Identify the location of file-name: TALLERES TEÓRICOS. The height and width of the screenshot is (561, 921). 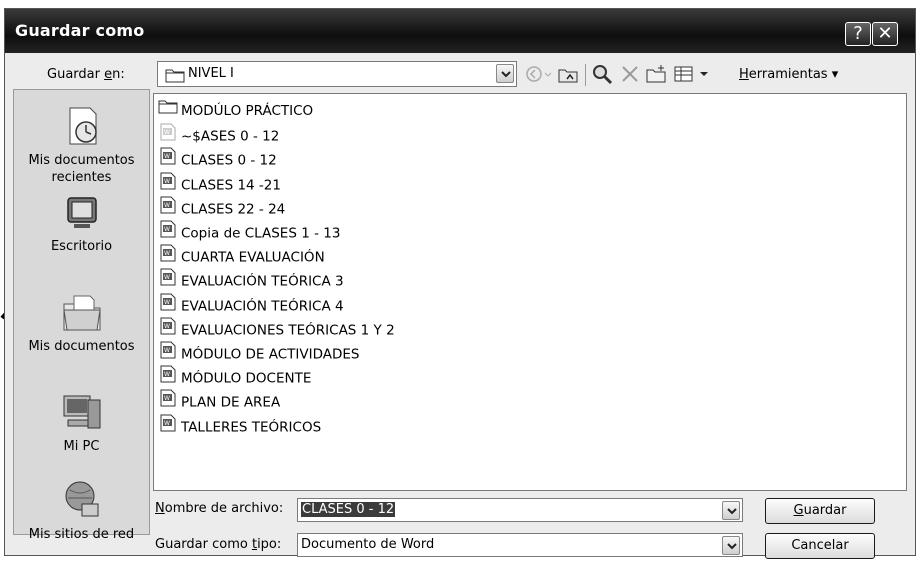
(251, 427).